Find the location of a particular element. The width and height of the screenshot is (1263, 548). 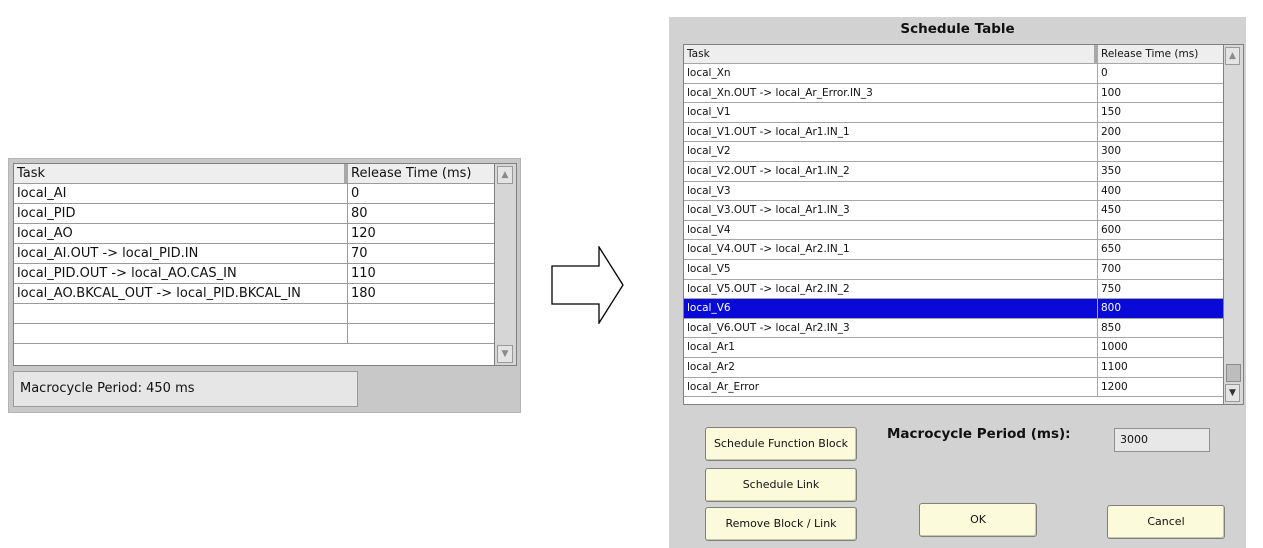

task-cell: local_V5 is located at coordinates (891, 269).